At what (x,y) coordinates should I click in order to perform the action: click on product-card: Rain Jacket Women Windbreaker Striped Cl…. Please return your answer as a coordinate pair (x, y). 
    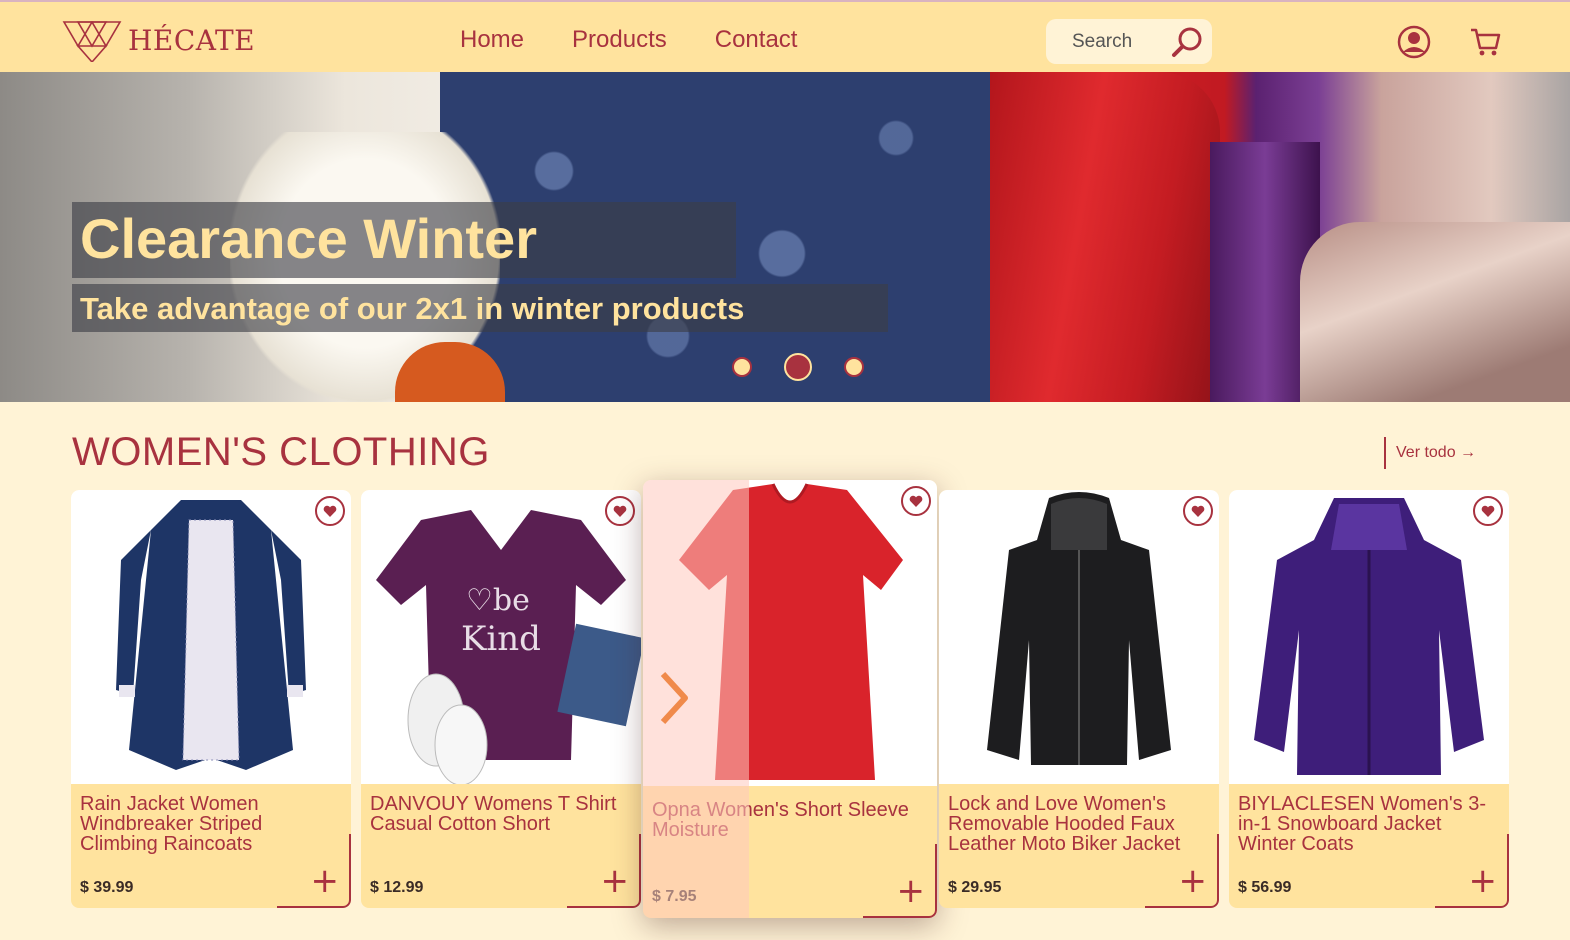
    Looking at the image, I should click on (211, 699).